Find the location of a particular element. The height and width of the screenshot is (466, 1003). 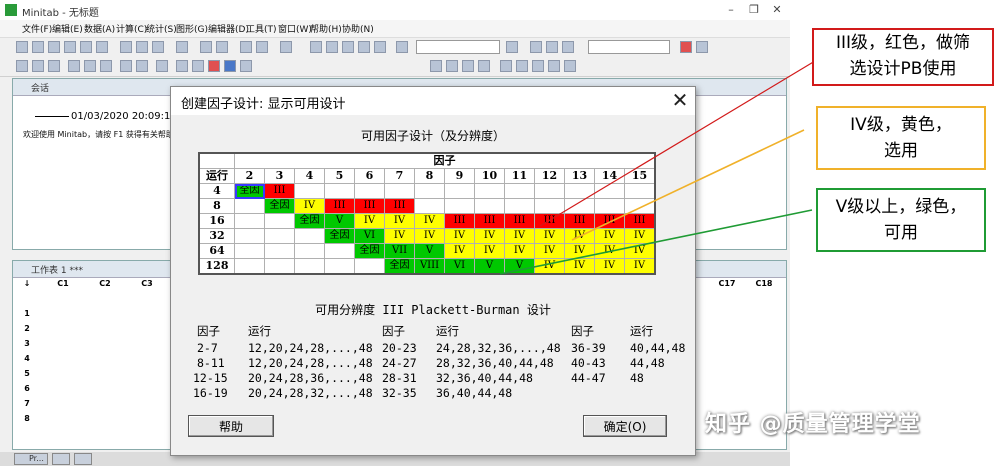

menu-window: 窗口(W) is located at coordinates (295, 28).